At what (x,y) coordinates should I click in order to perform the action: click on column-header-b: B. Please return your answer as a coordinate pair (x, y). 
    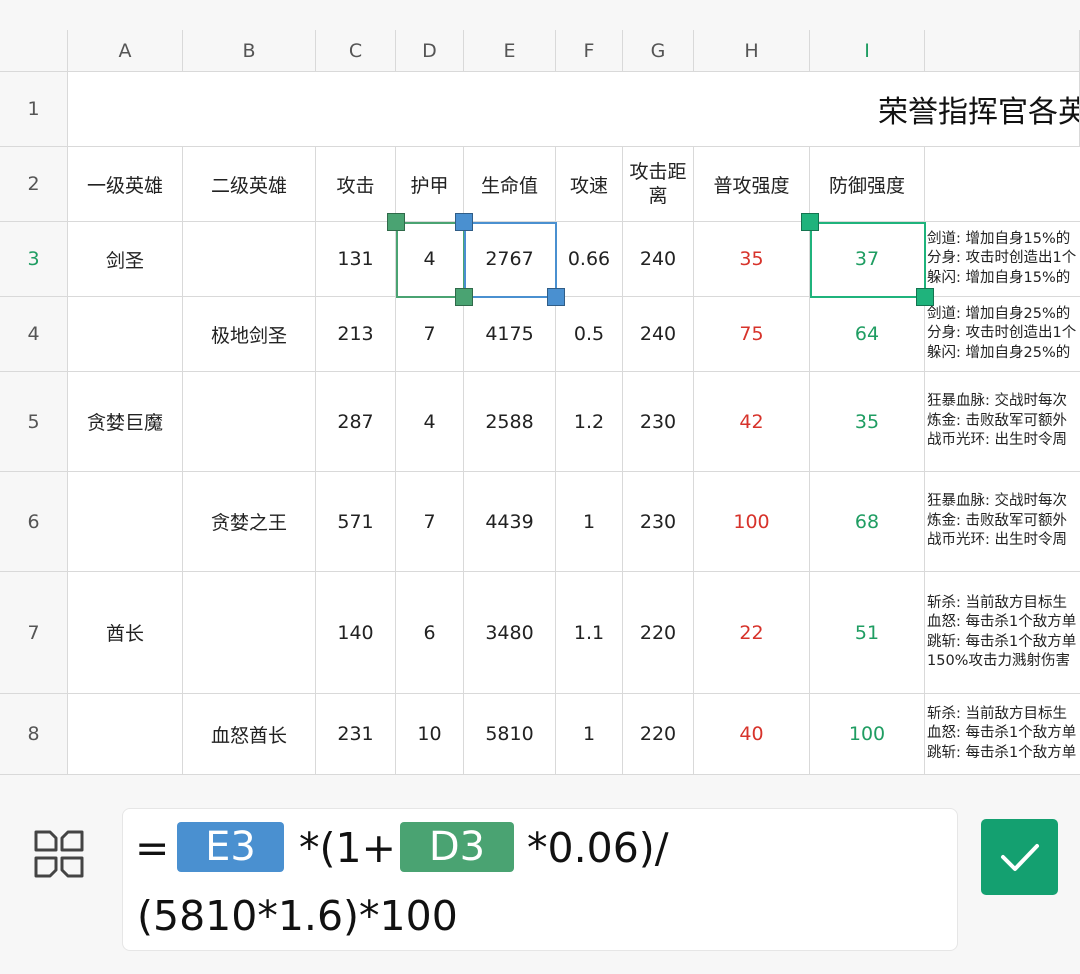
    Looking at the image, I should click on (249, 51).